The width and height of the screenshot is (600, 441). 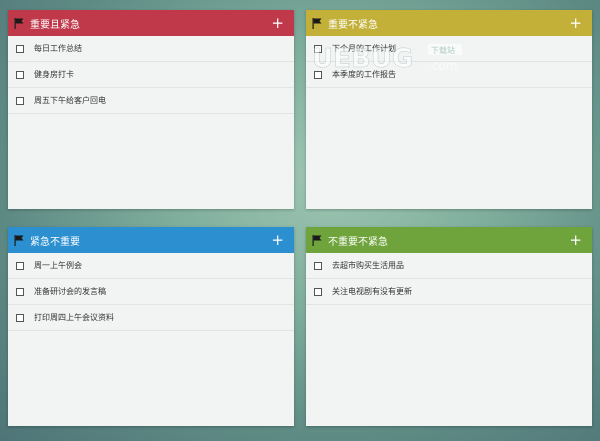 I want to click on task-item: 打印周四上午会议资料, so click(x=151, y=318).